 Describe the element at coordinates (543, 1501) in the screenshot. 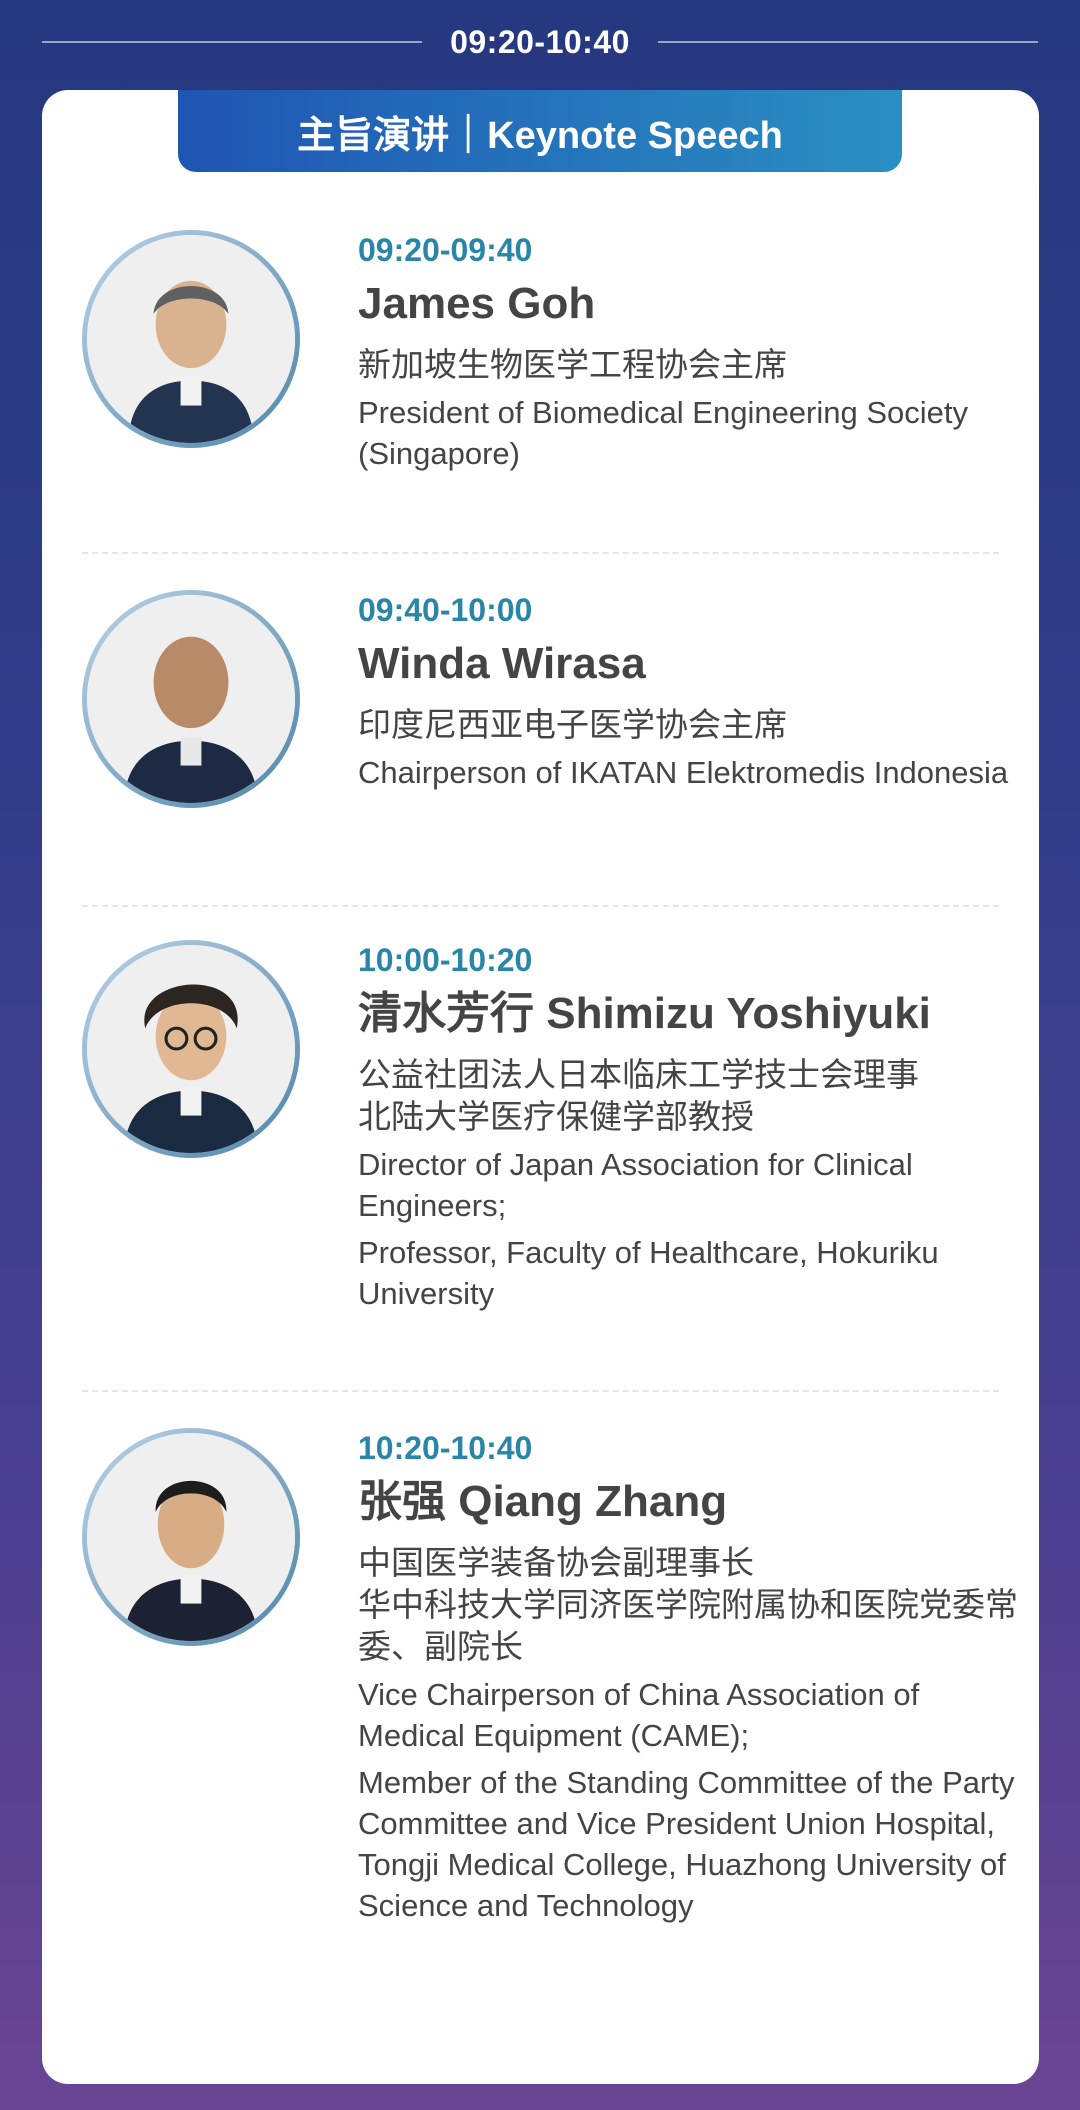

I see `speaker-name: 张强 Qiang Zhang` at that location.